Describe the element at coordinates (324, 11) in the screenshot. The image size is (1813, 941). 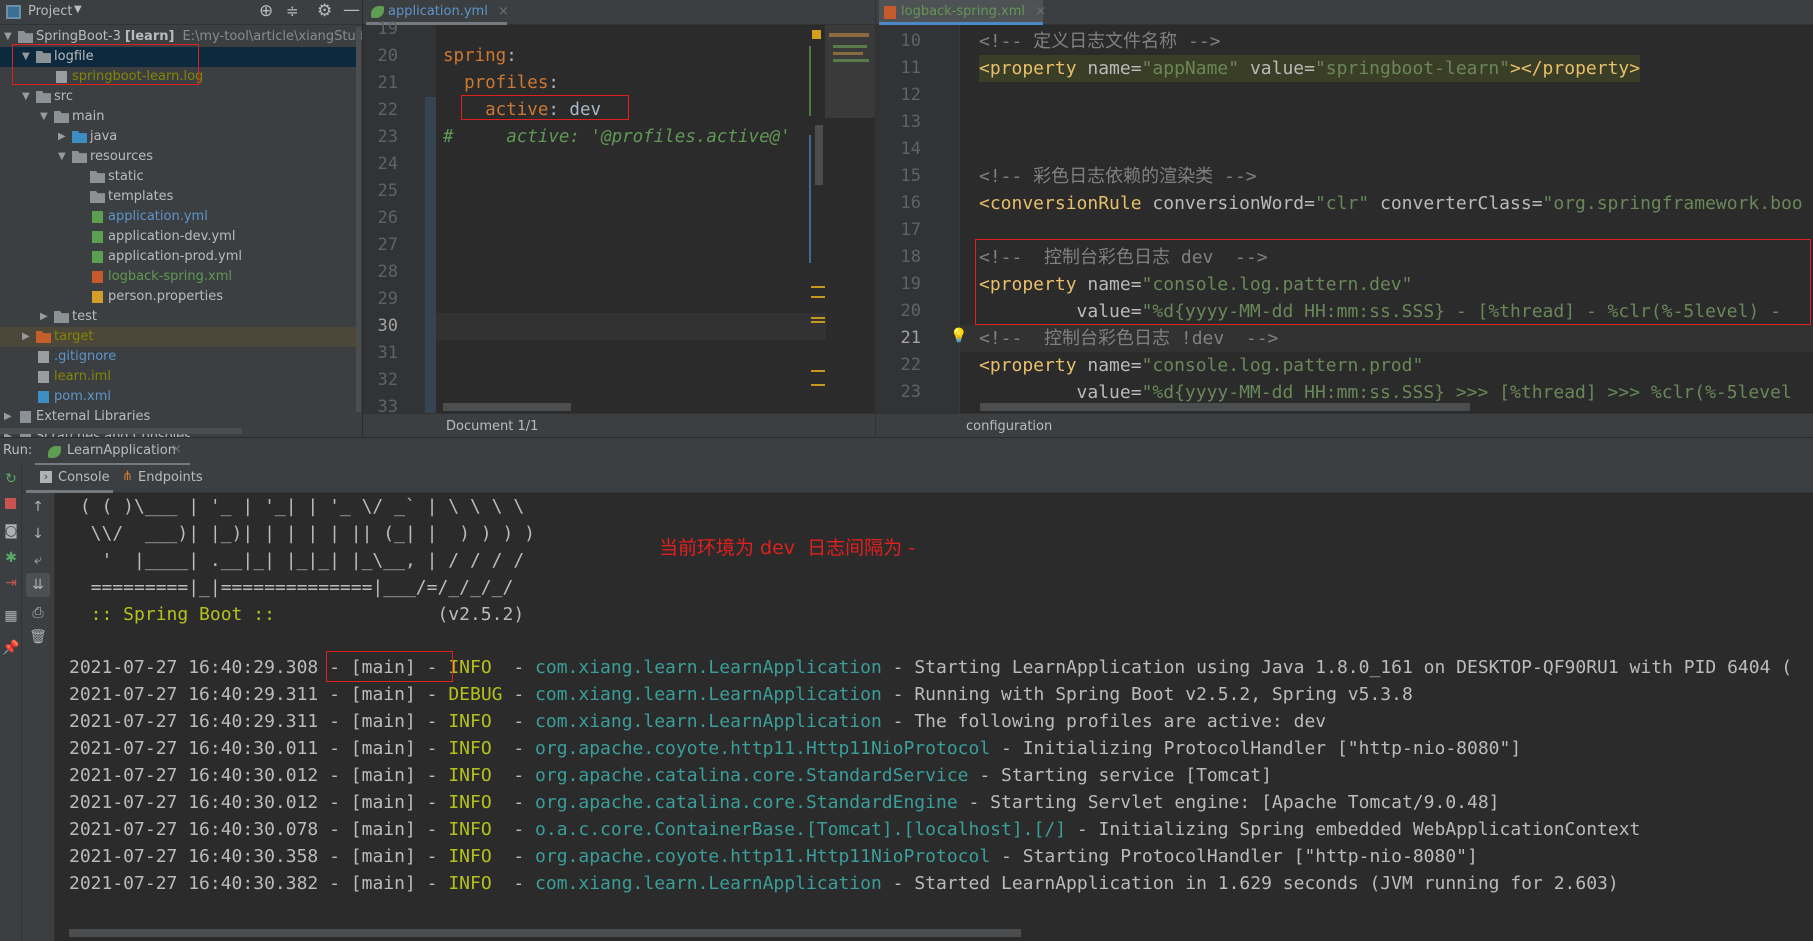
I see `gear-icon: ⚙` at that location.